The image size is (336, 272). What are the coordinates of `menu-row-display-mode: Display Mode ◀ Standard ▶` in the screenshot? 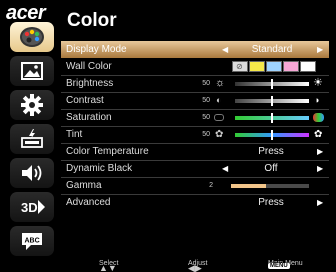 It's located at (195, 49).